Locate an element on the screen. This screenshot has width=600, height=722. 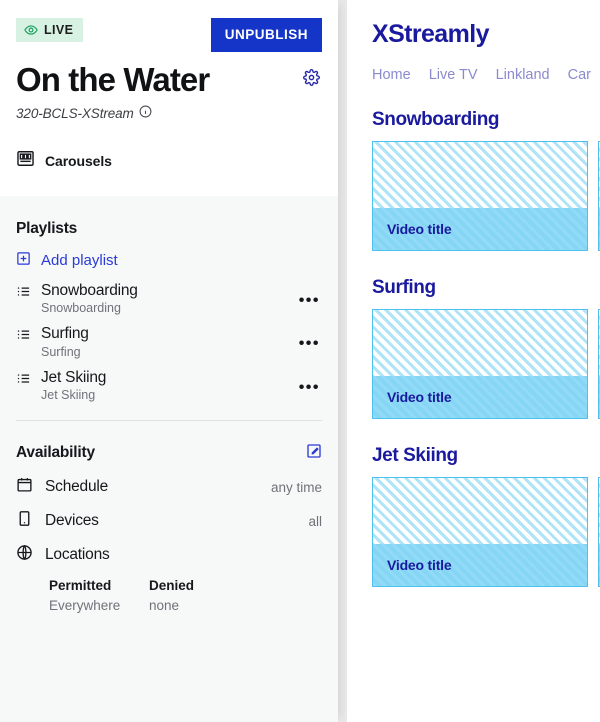
locations-denied-column: Denied none is located at coordinates (199, 595).